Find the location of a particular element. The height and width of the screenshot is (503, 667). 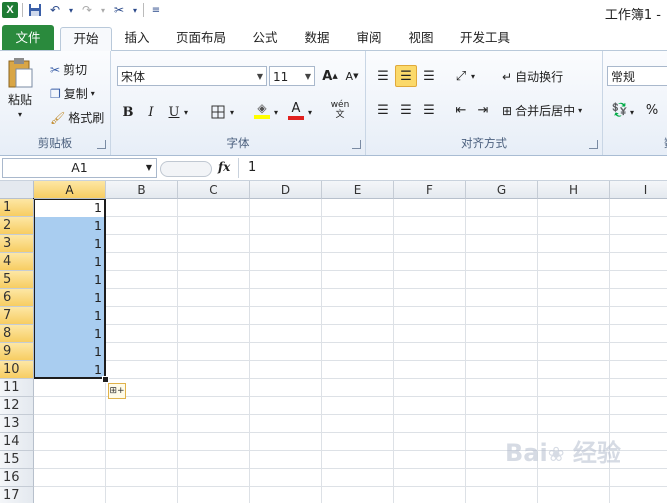

formula-input: 1 is located at coordinates (252, 167).